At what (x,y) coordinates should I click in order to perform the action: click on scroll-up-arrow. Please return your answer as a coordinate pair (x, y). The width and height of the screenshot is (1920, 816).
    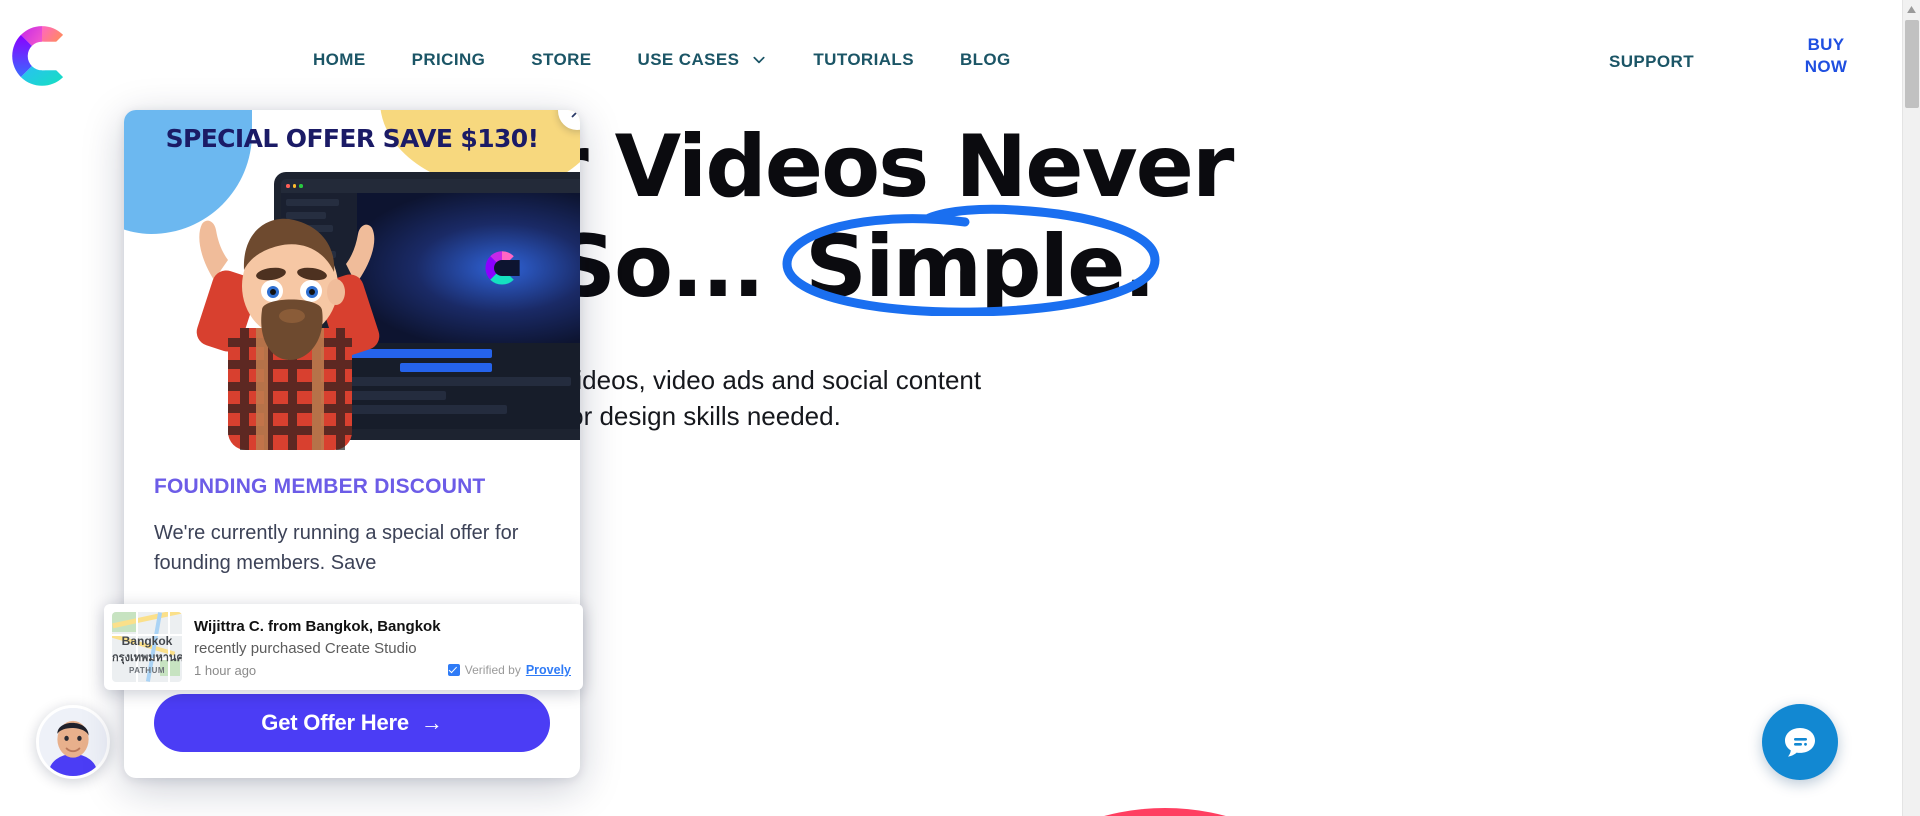
    Looking at the image, I should click on (1911, 9).